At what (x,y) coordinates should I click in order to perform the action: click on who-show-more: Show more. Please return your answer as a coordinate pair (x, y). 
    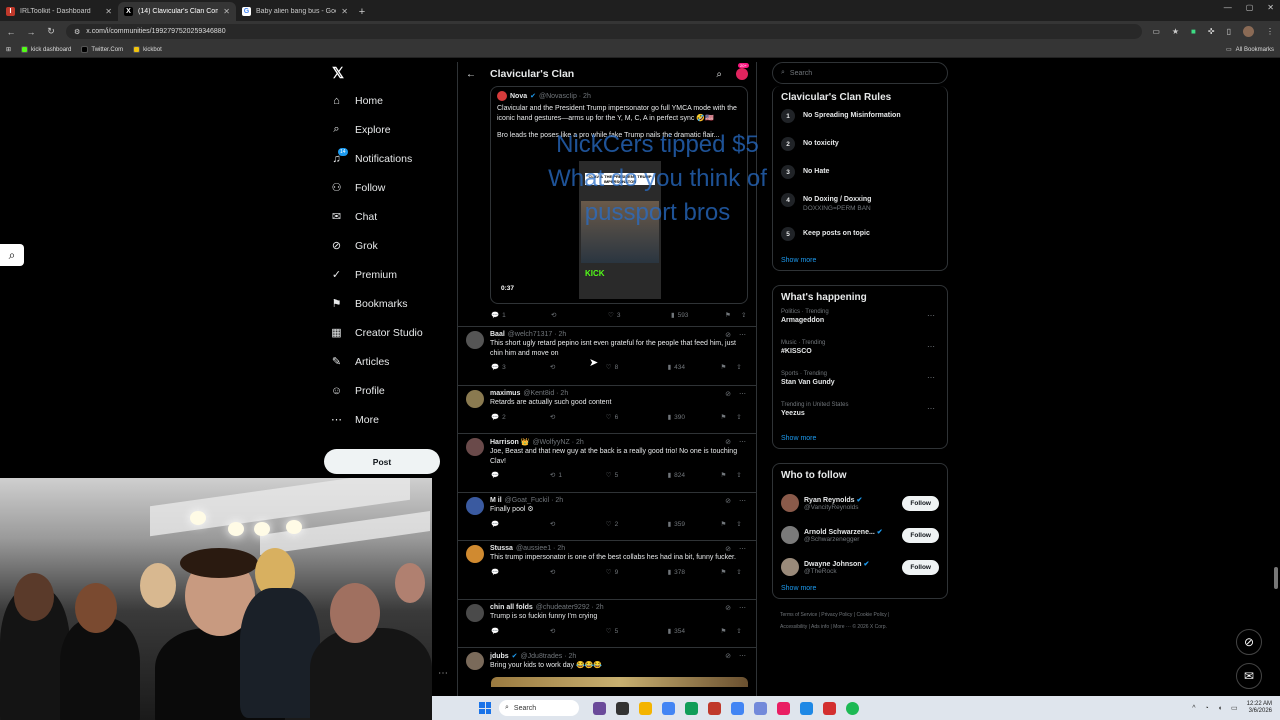
    Looking at the image, I should click on (860, 588).